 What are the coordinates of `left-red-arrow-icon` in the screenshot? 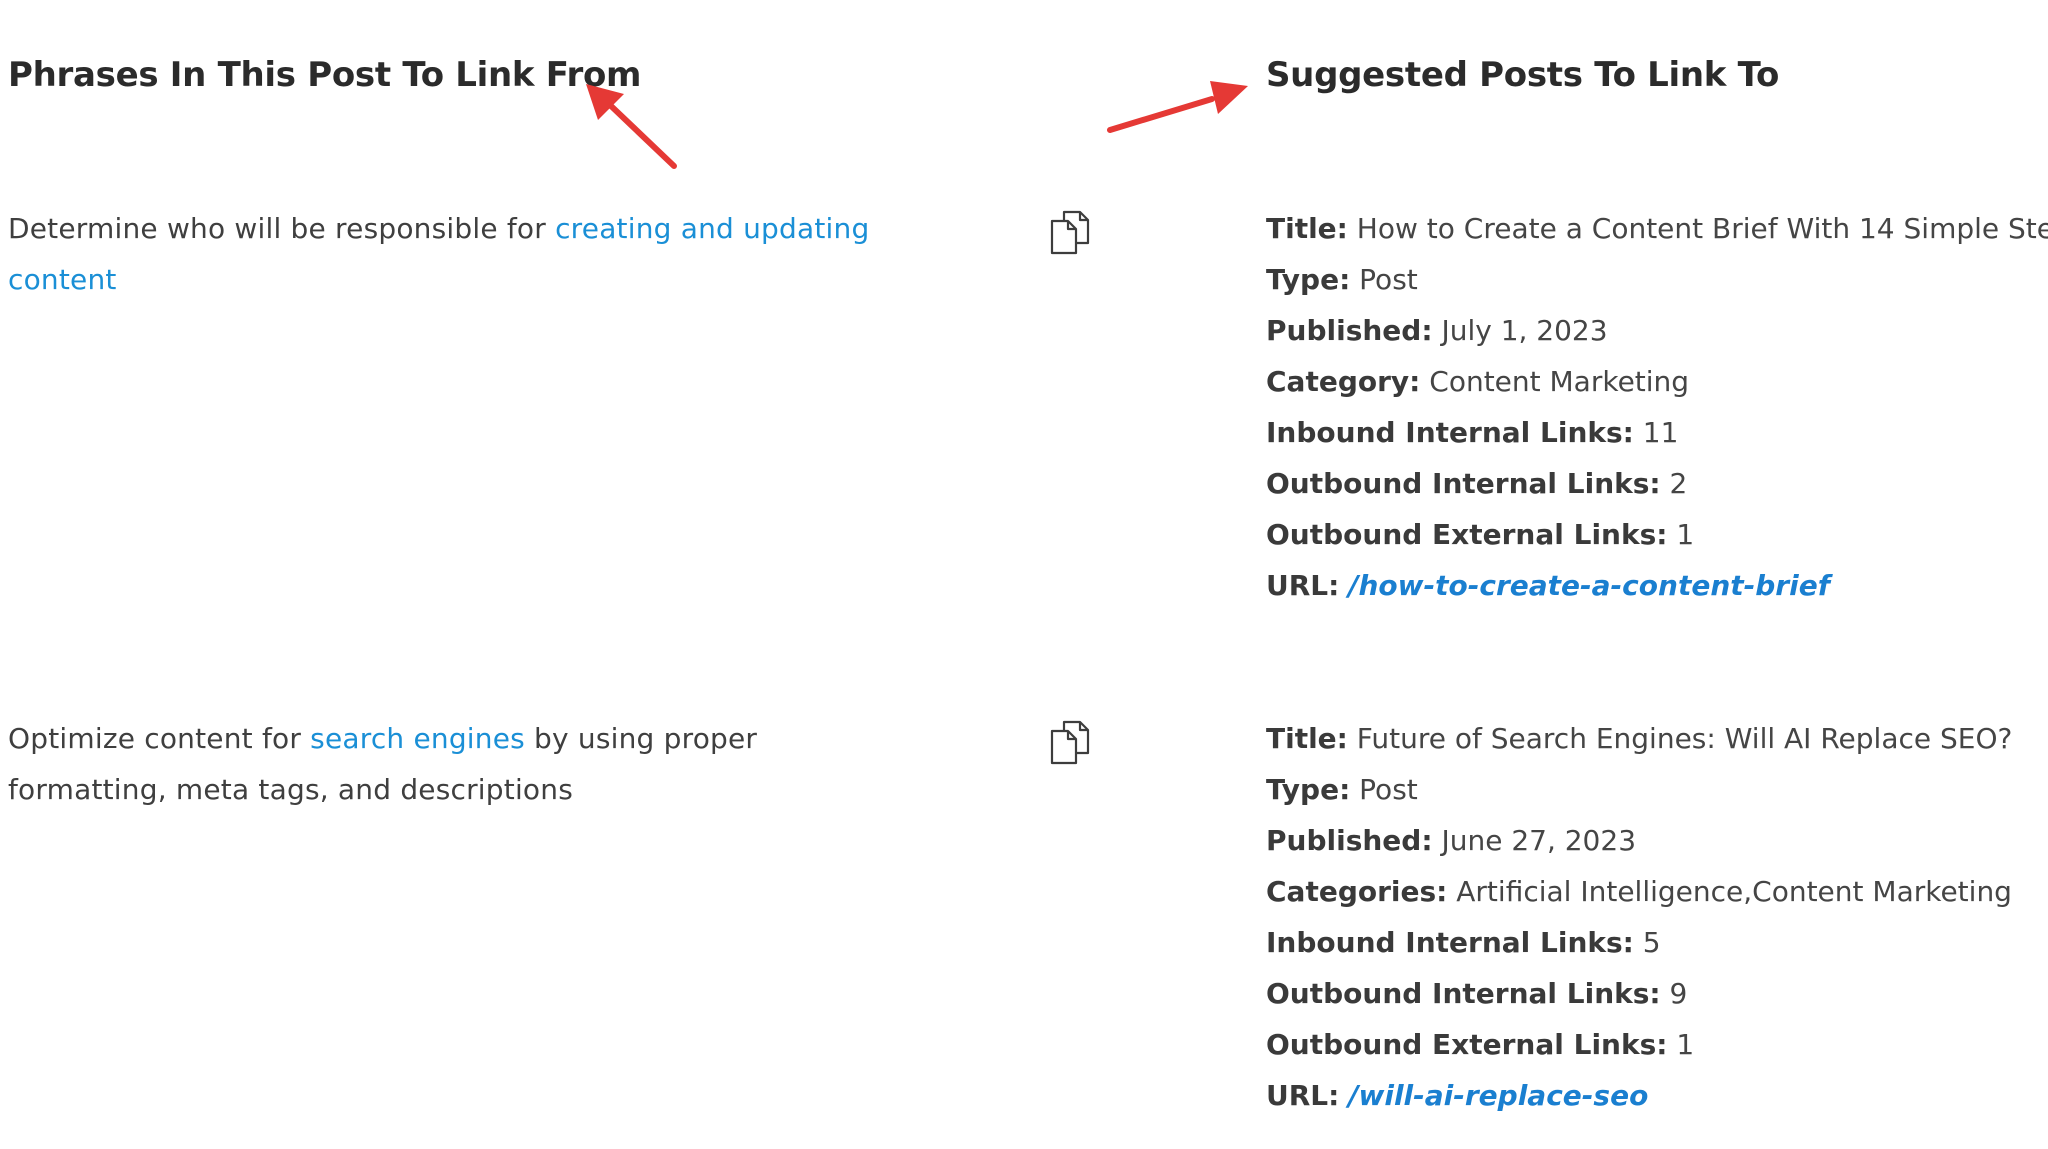 It's located at (631, 126).